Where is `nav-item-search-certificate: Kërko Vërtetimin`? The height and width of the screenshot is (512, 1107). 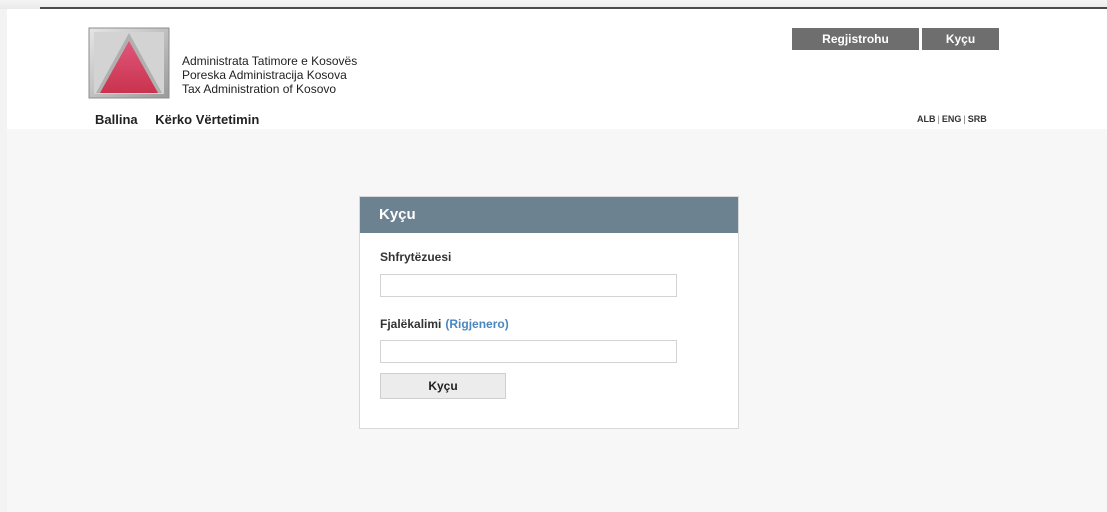 nav-item-search-certificate: Kërko Vërtetimin is located at coordinates (207, 119).